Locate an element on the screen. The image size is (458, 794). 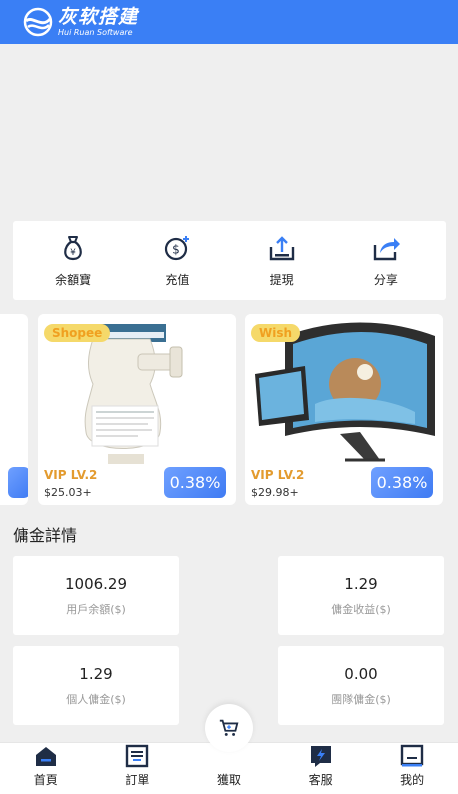
brand-name-en: Hui Ruan Software is located at coordinates (95, 32).